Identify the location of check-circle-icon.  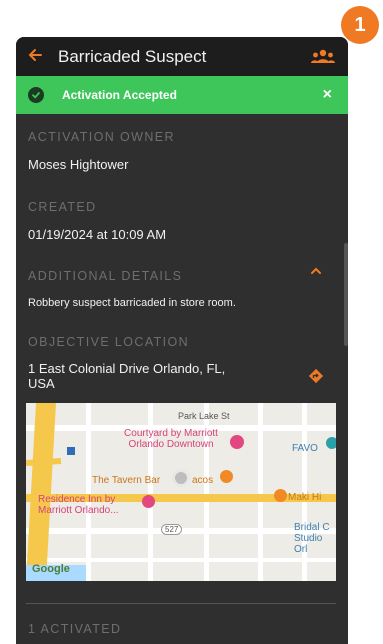
(36, 95).